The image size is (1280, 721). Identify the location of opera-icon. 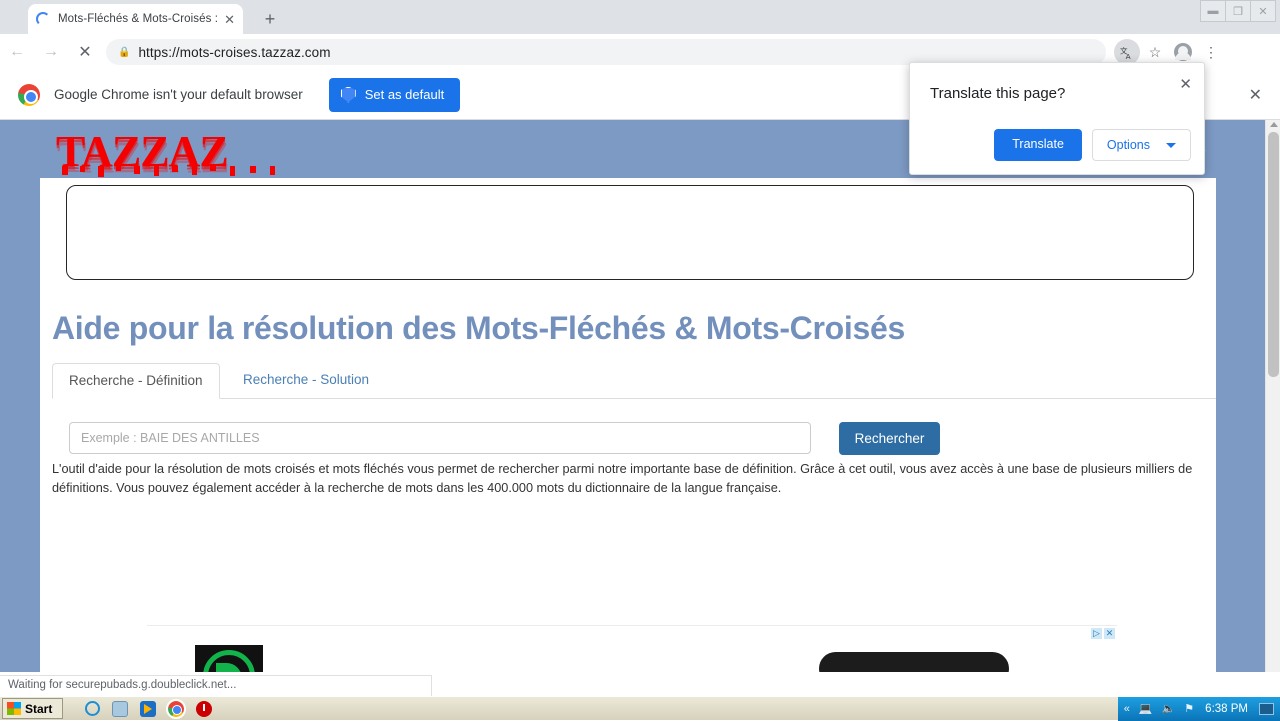
(204, 708).